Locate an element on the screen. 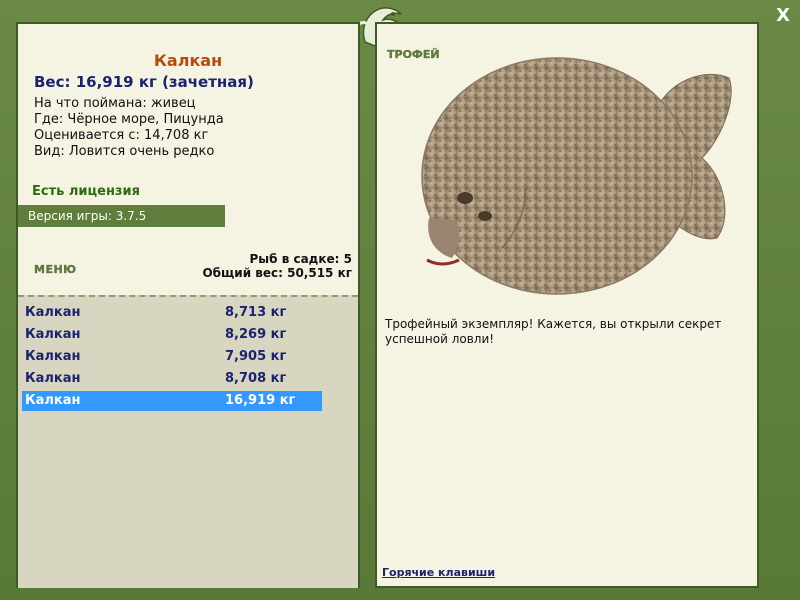  list-item: Калкан 8,269 кг is located at coordinates (172, 335).